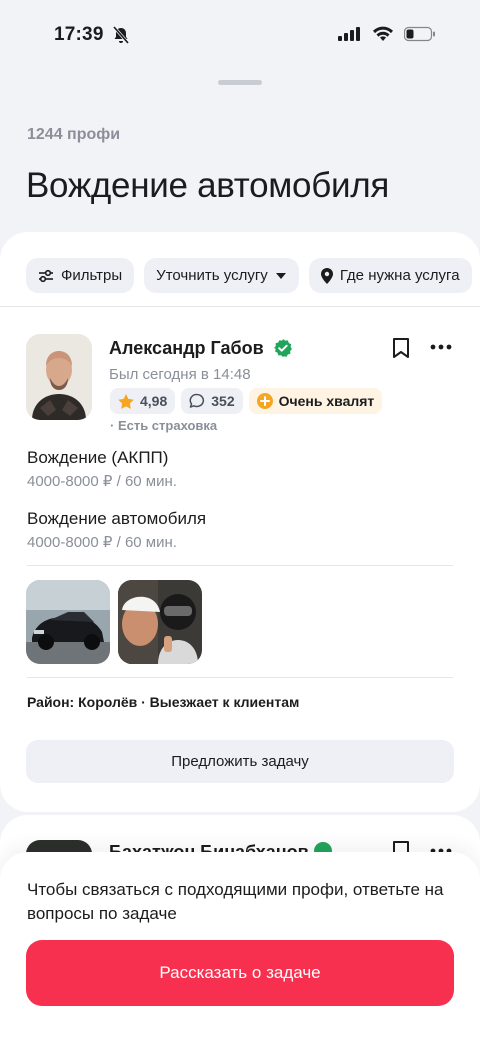 The width and height of the screenshot is (480, 1043). Describe the element at coordinates (240, 761) in the screenshot. I see `propose-task-button: Предложить задачу` at that location.